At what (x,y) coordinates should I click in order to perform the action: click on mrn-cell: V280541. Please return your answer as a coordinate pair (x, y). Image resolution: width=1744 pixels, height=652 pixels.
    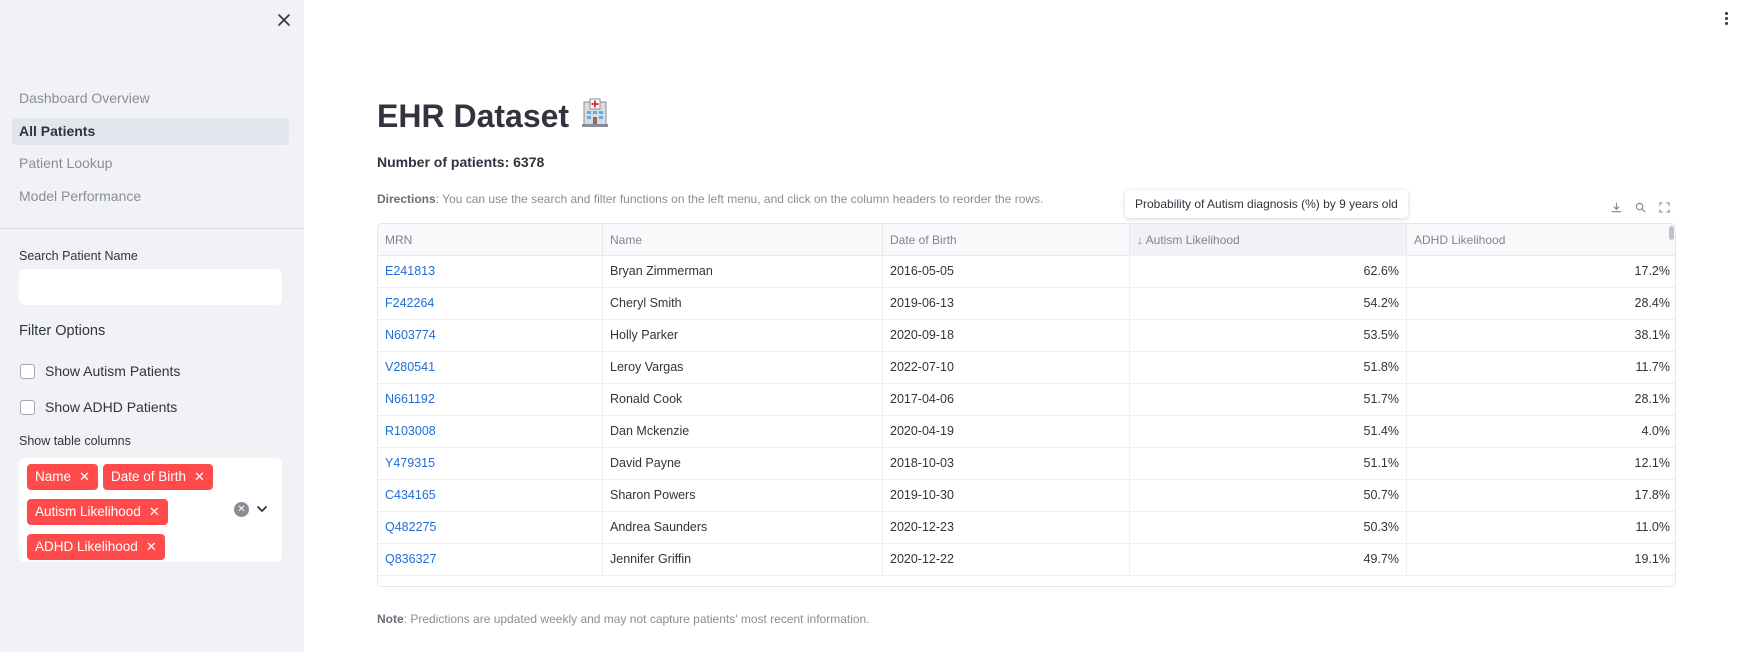
    Looking at the image, I should click on (490, 368).